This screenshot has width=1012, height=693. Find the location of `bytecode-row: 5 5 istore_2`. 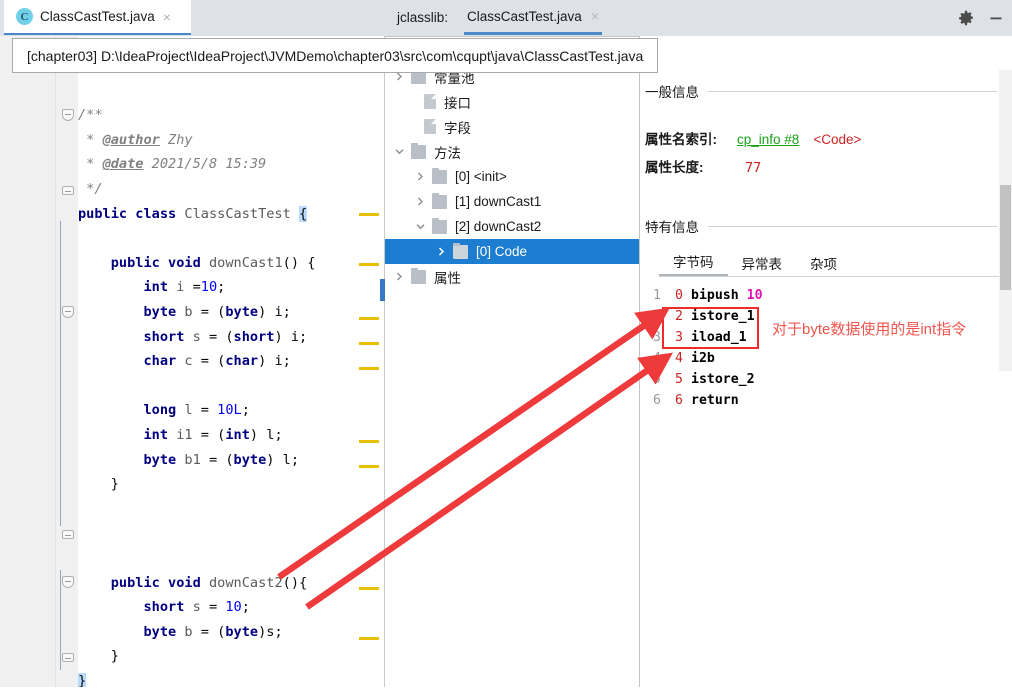

bytecode-row: 5 5 istore_2 is located at coordinates (795, 379).